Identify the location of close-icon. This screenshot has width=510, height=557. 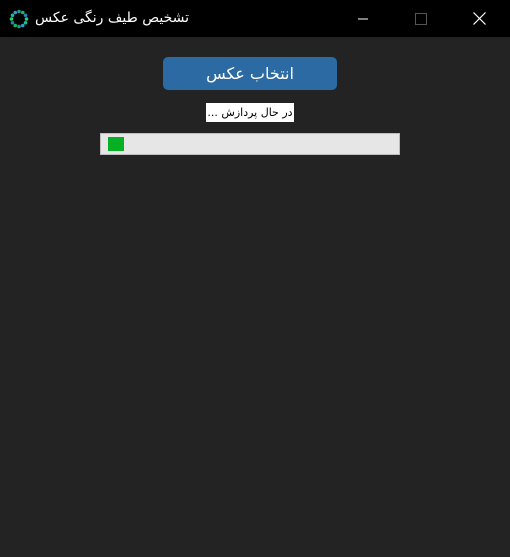
(479, 18).